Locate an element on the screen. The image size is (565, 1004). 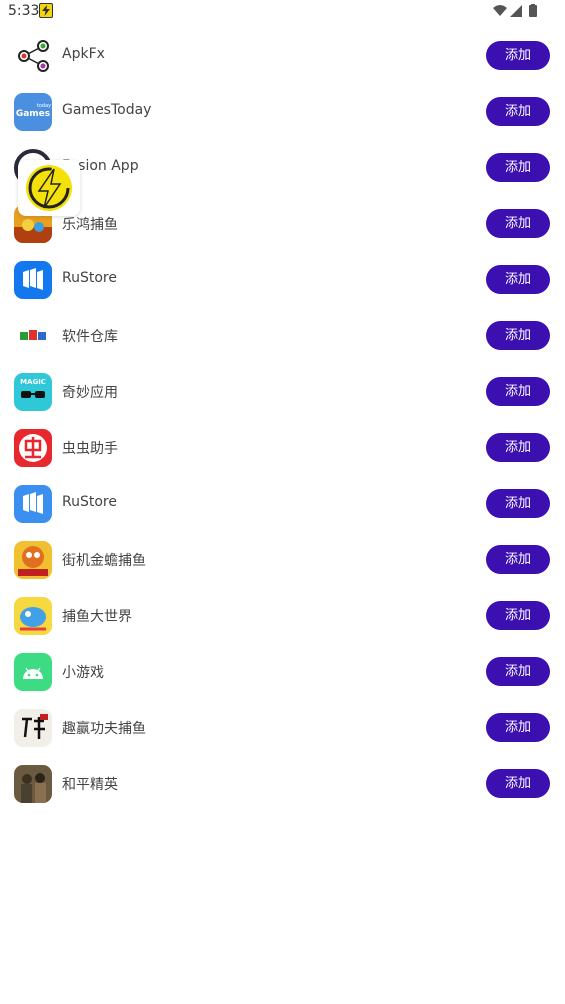
magic-app-icon: MAGIC is located at coordinates (33, 392).